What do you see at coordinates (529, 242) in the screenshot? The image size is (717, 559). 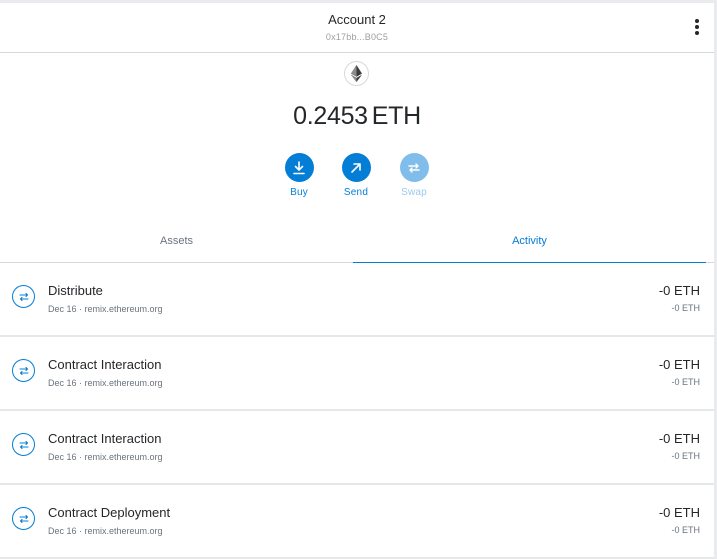 I see `tab-activity: Activity` at bounding box center [529, 242].